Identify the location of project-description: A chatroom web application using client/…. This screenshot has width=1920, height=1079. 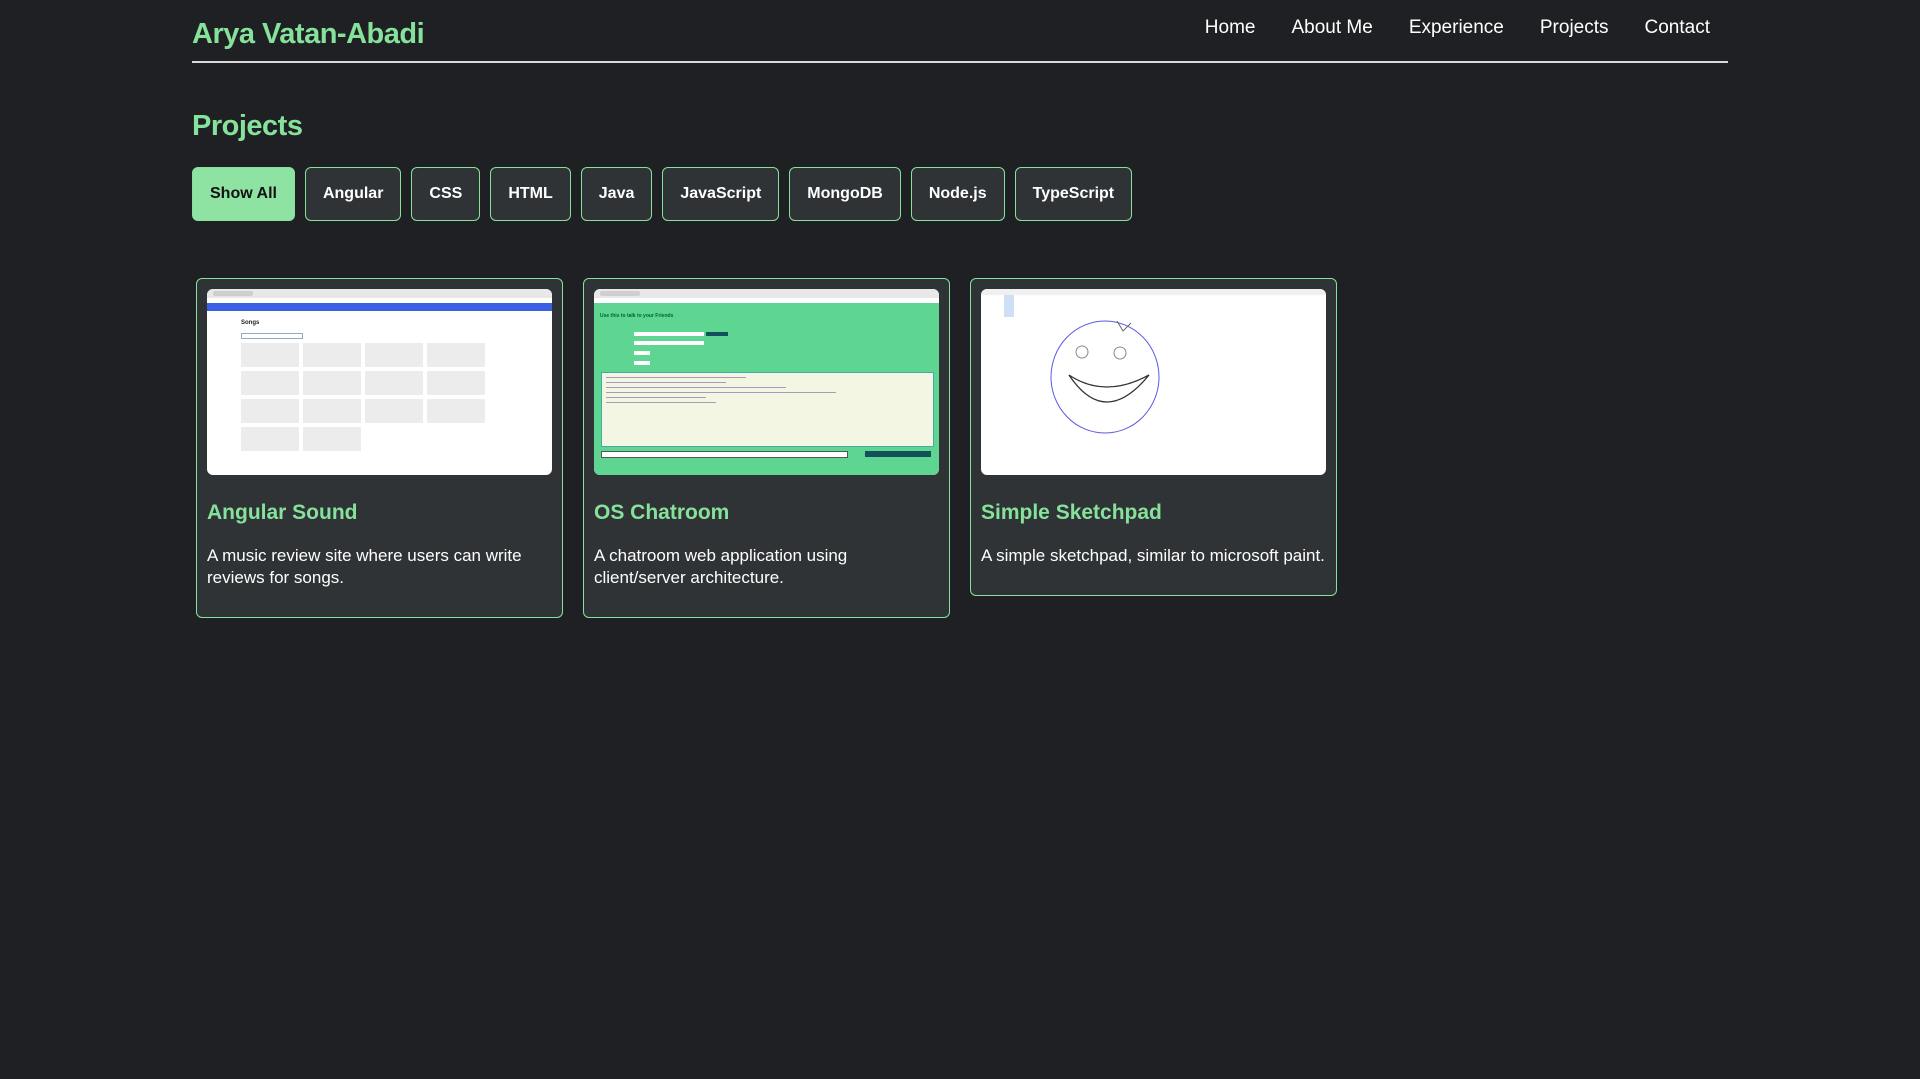
(721, 566).